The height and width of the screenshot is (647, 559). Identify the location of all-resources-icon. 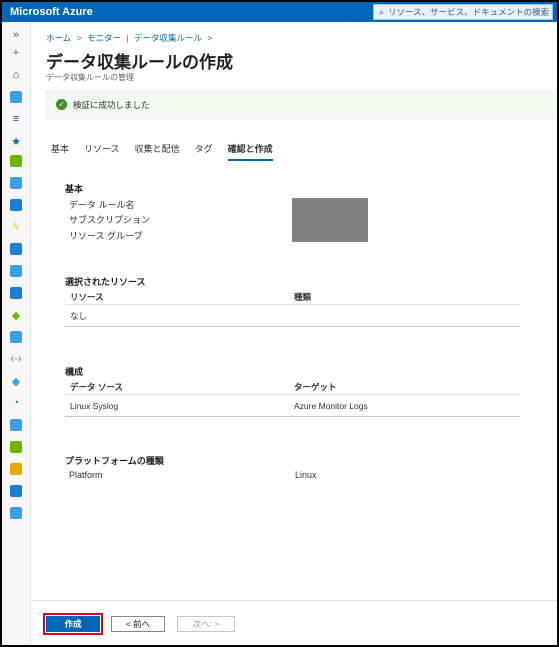
(16, 161).